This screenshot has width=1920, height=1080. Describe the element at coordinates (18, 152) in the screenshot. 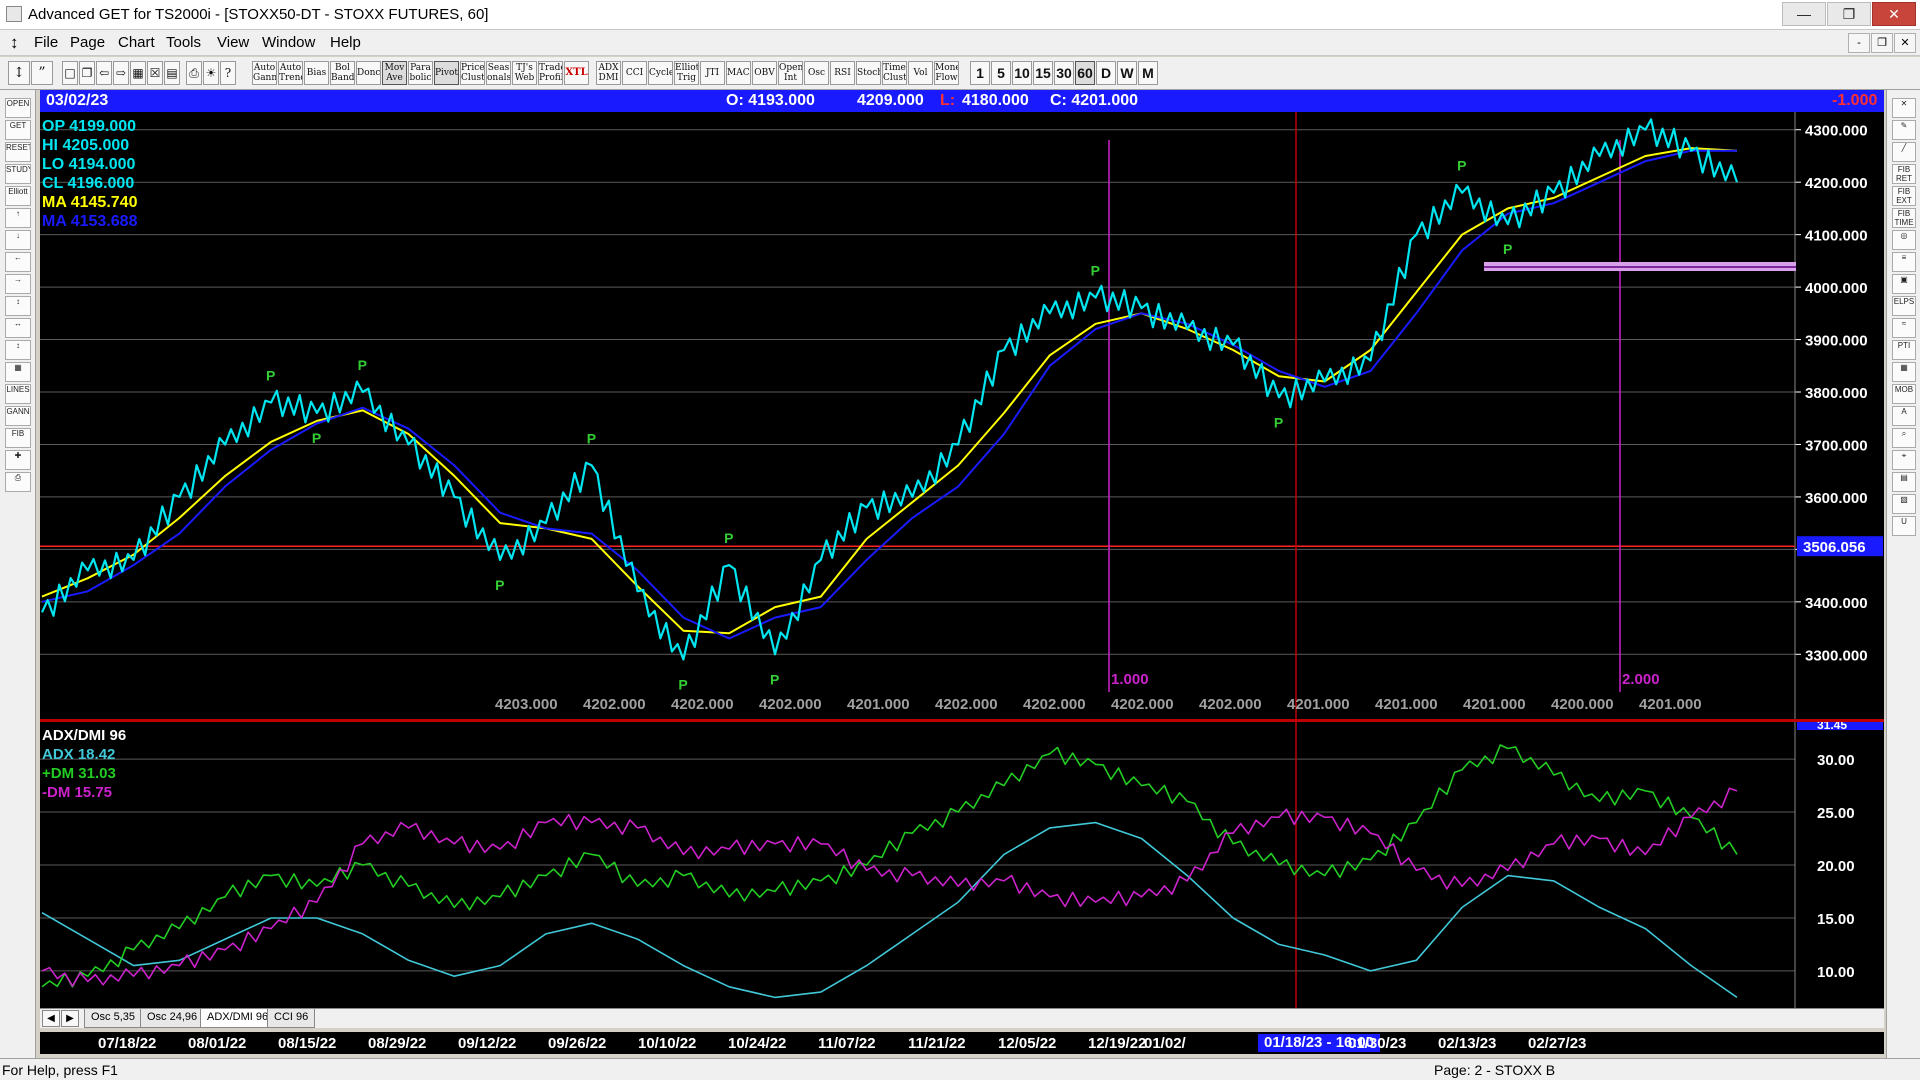

I see `left-tool-reset: RESET` at that location.